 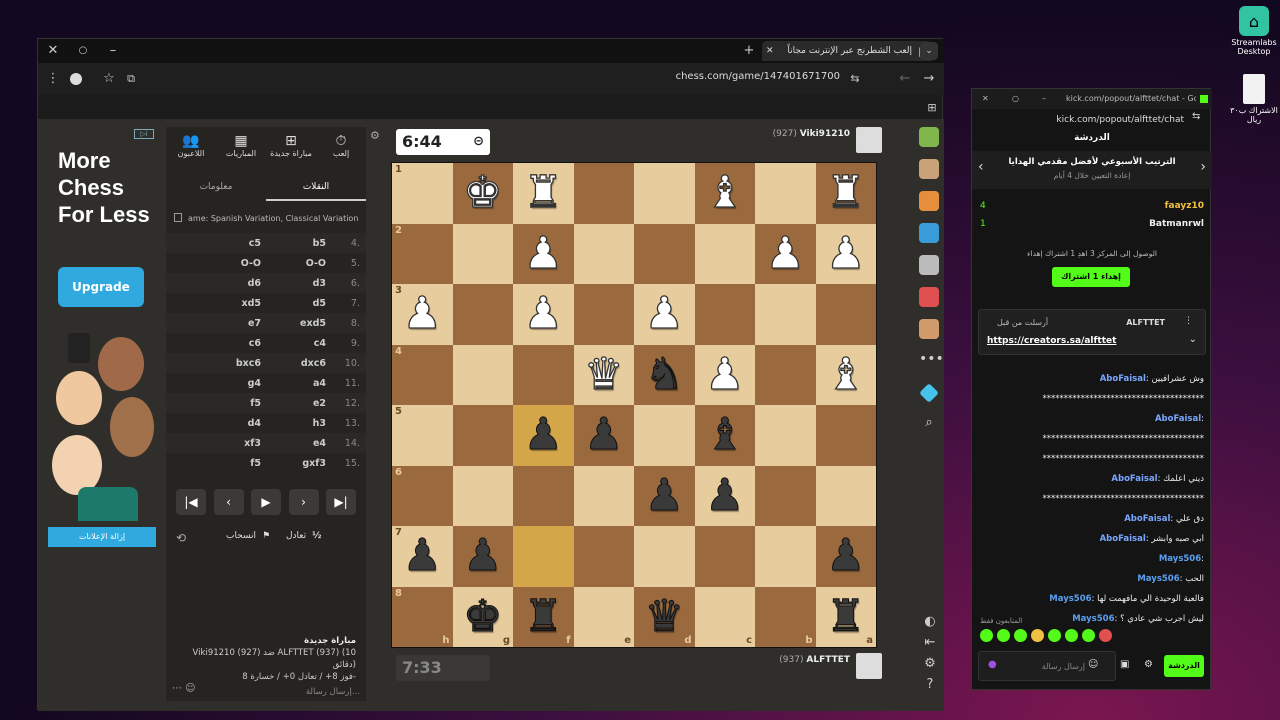 I want to click on news-icon, so click(x=929, y=297).